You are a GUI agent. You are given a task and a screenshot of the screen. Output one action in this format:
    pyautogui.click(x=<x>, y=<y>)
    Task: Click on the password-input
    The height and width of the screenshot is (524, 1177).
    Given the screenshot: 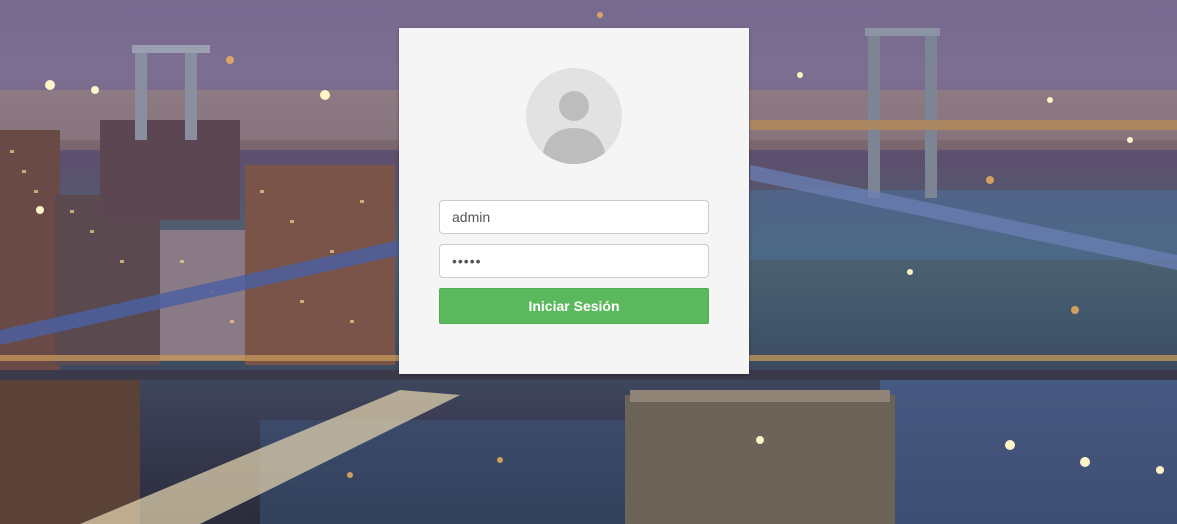 What is the action you would take?
    pyautogui.click(x=574, y=261)
    